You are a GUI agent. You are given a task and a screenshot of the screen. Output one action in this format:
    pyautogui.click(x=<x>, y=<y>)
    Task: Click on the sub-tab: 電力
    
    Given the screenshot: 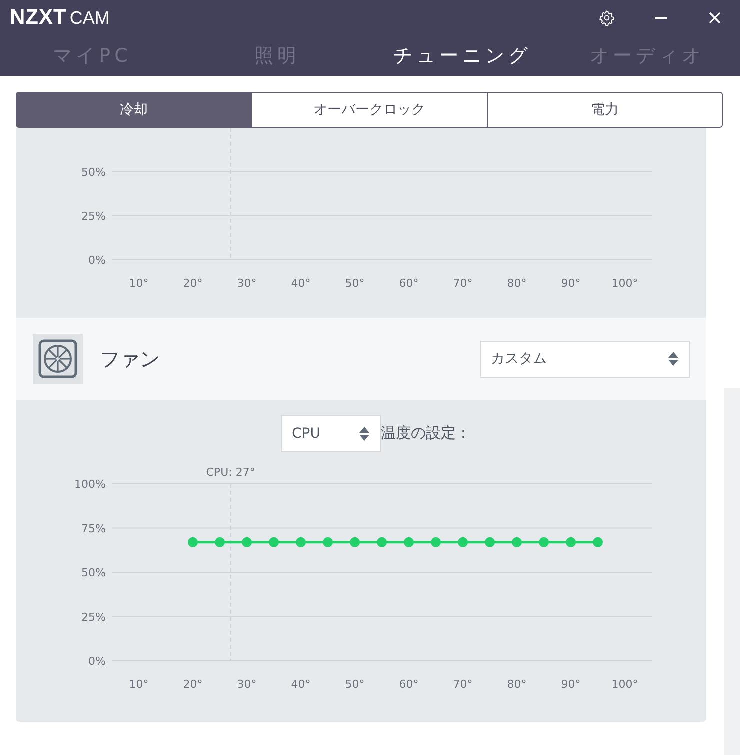 What is the action you would take?
    pyautogui.click(x=604, y=110)
    